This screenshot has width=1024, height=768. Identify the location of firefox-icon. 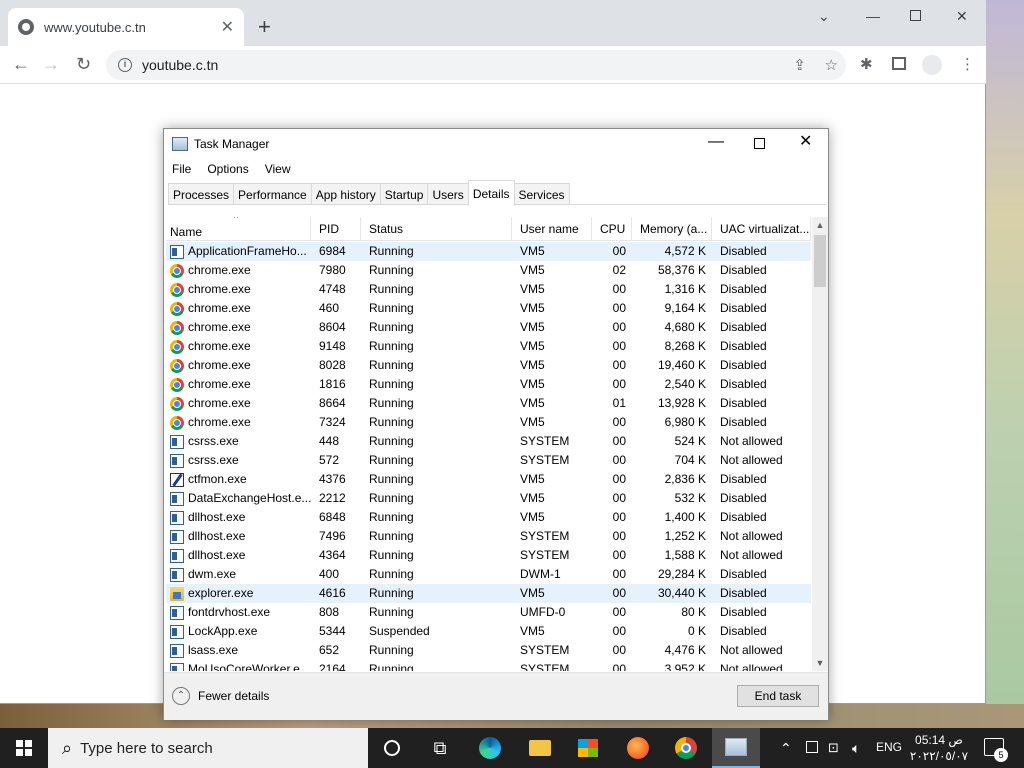
(638, 748).